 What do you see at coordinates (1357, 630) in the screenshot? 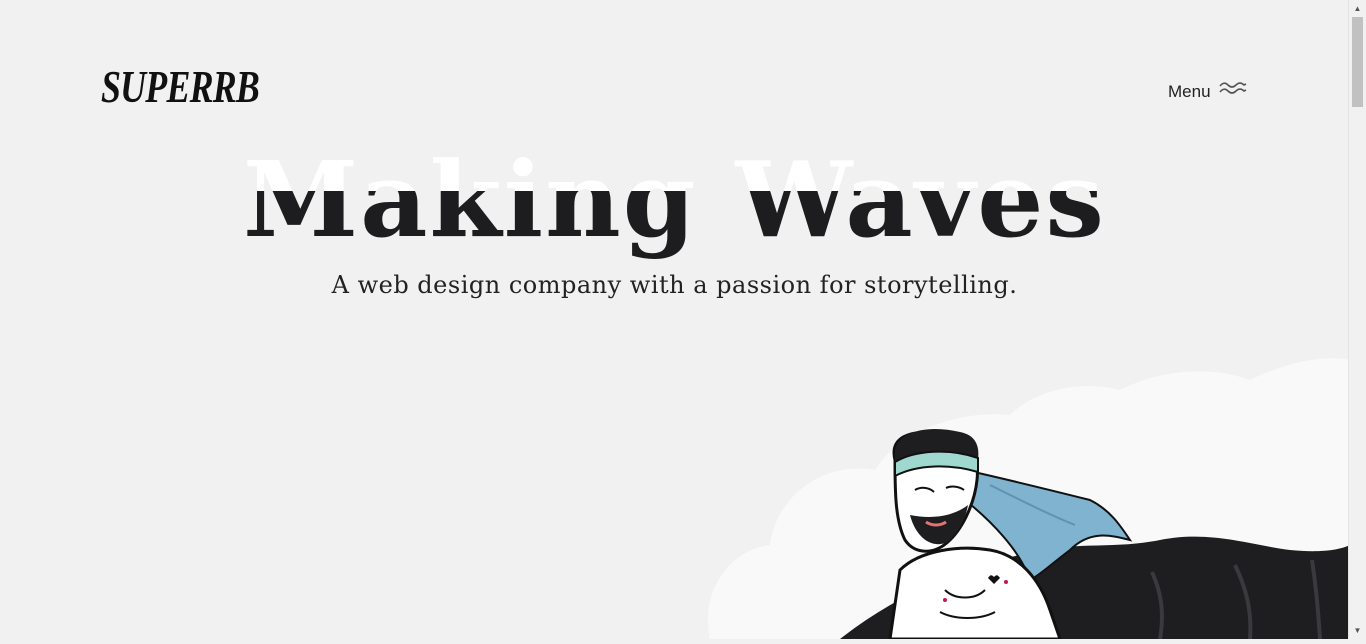
I see `scroll-down-arrow: ▼` at bounding box center [1357, 630].